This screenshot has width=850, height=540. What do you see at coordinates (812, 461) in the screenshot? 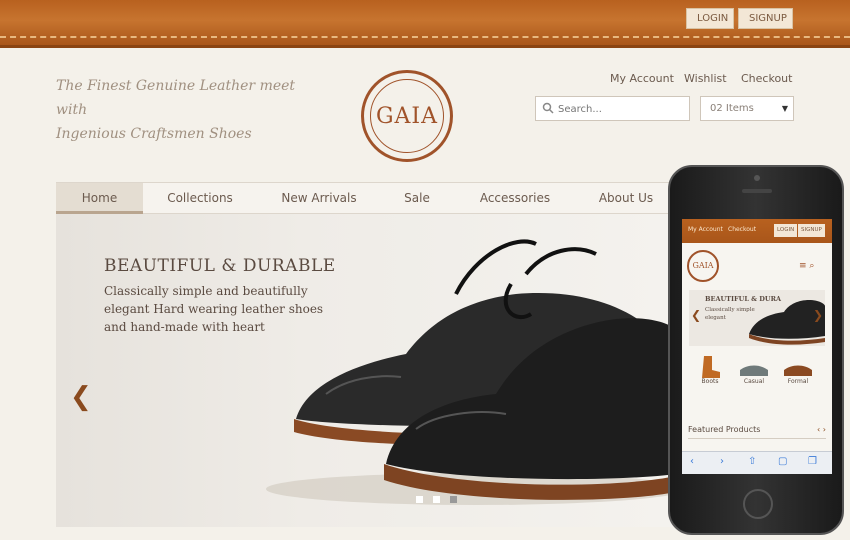
I see `tabs-icon: ❐` at bounding box center [812, 461].